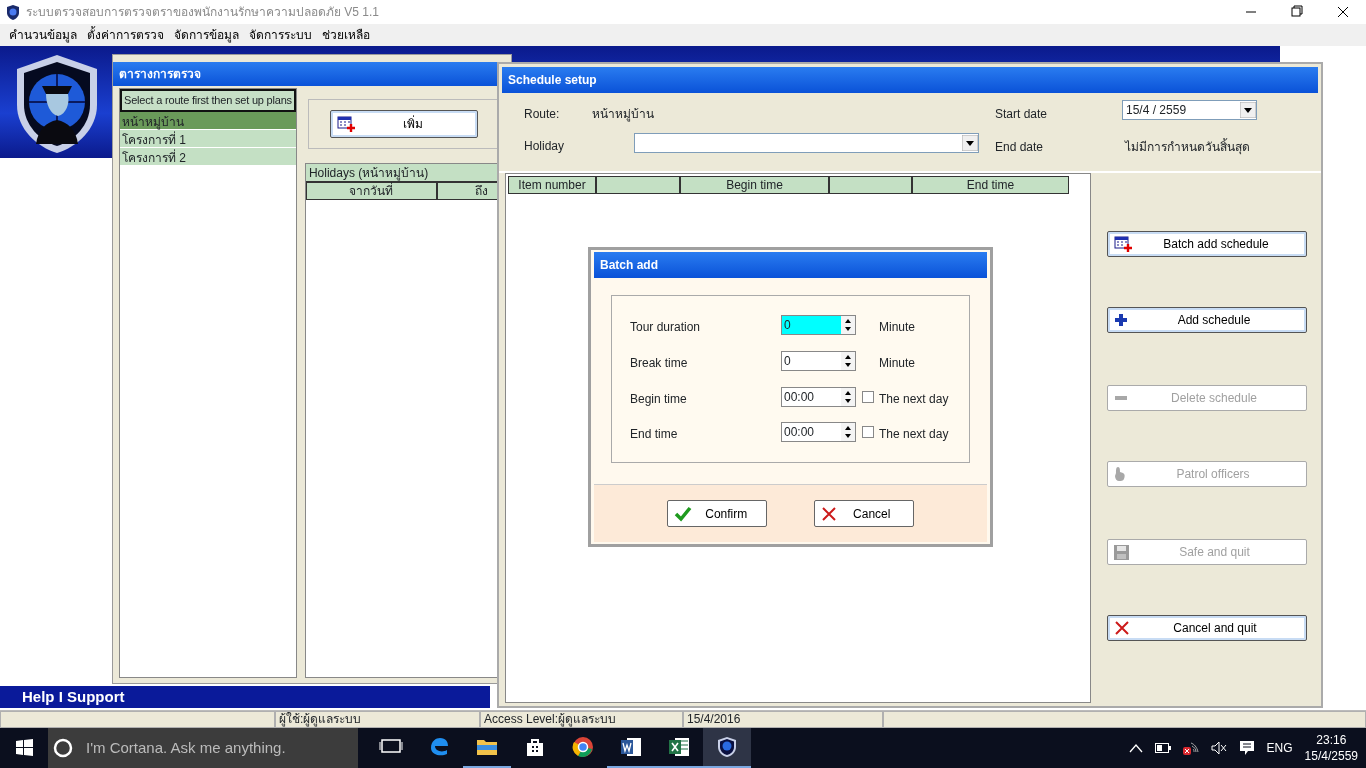 The image size is (1366, 768). Describe the element at coordinates (1187, 147) in the screenshot. I see `field-value: ไม่มีการกำหนดวันสิ้นสุด` at that location.